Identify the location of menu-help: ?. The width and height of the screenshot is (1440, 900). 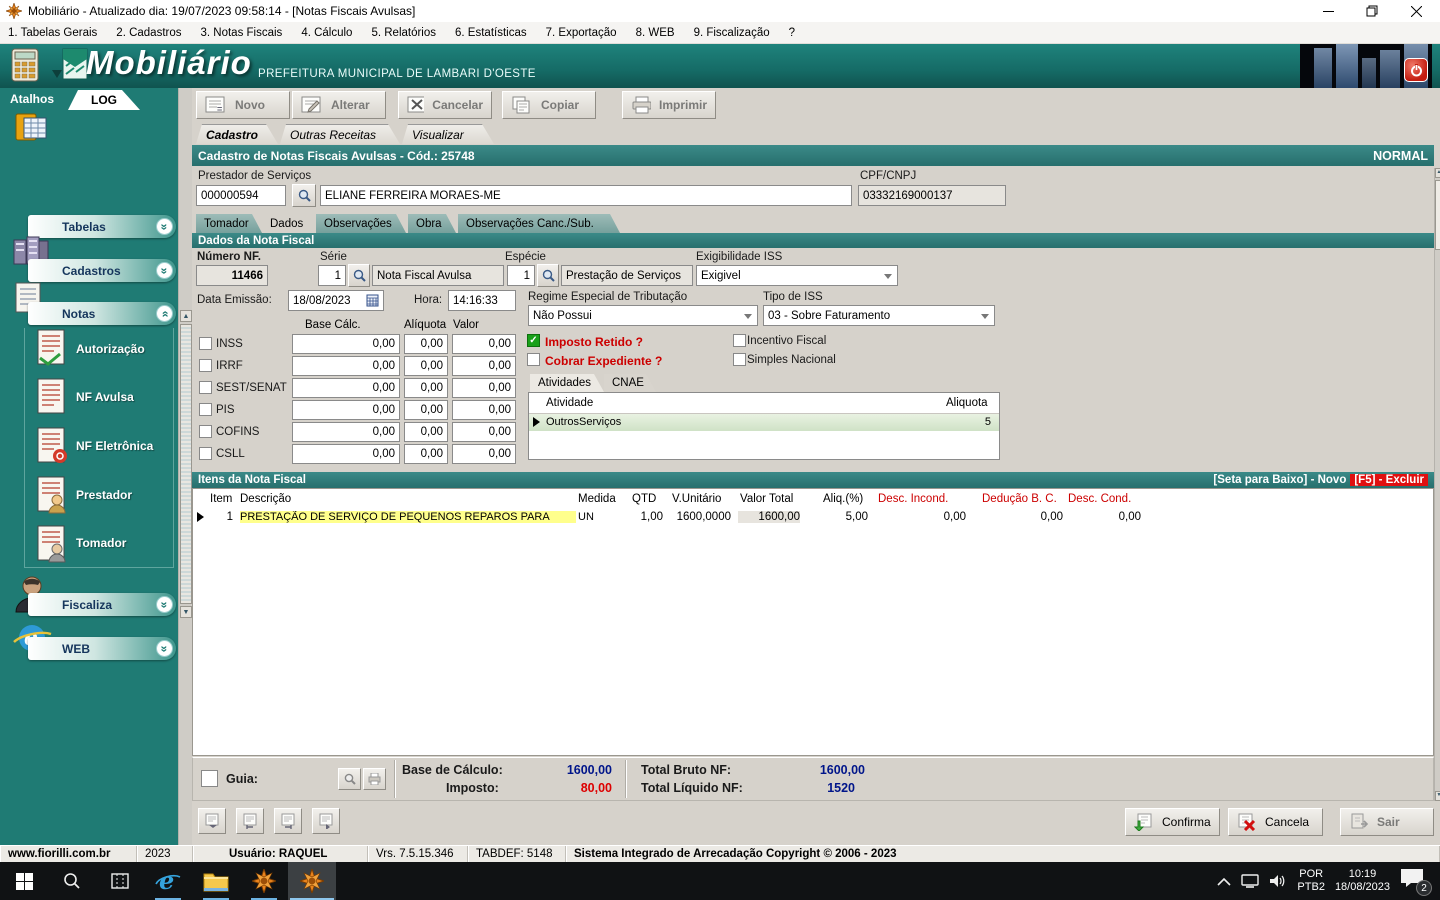
(792, 33).